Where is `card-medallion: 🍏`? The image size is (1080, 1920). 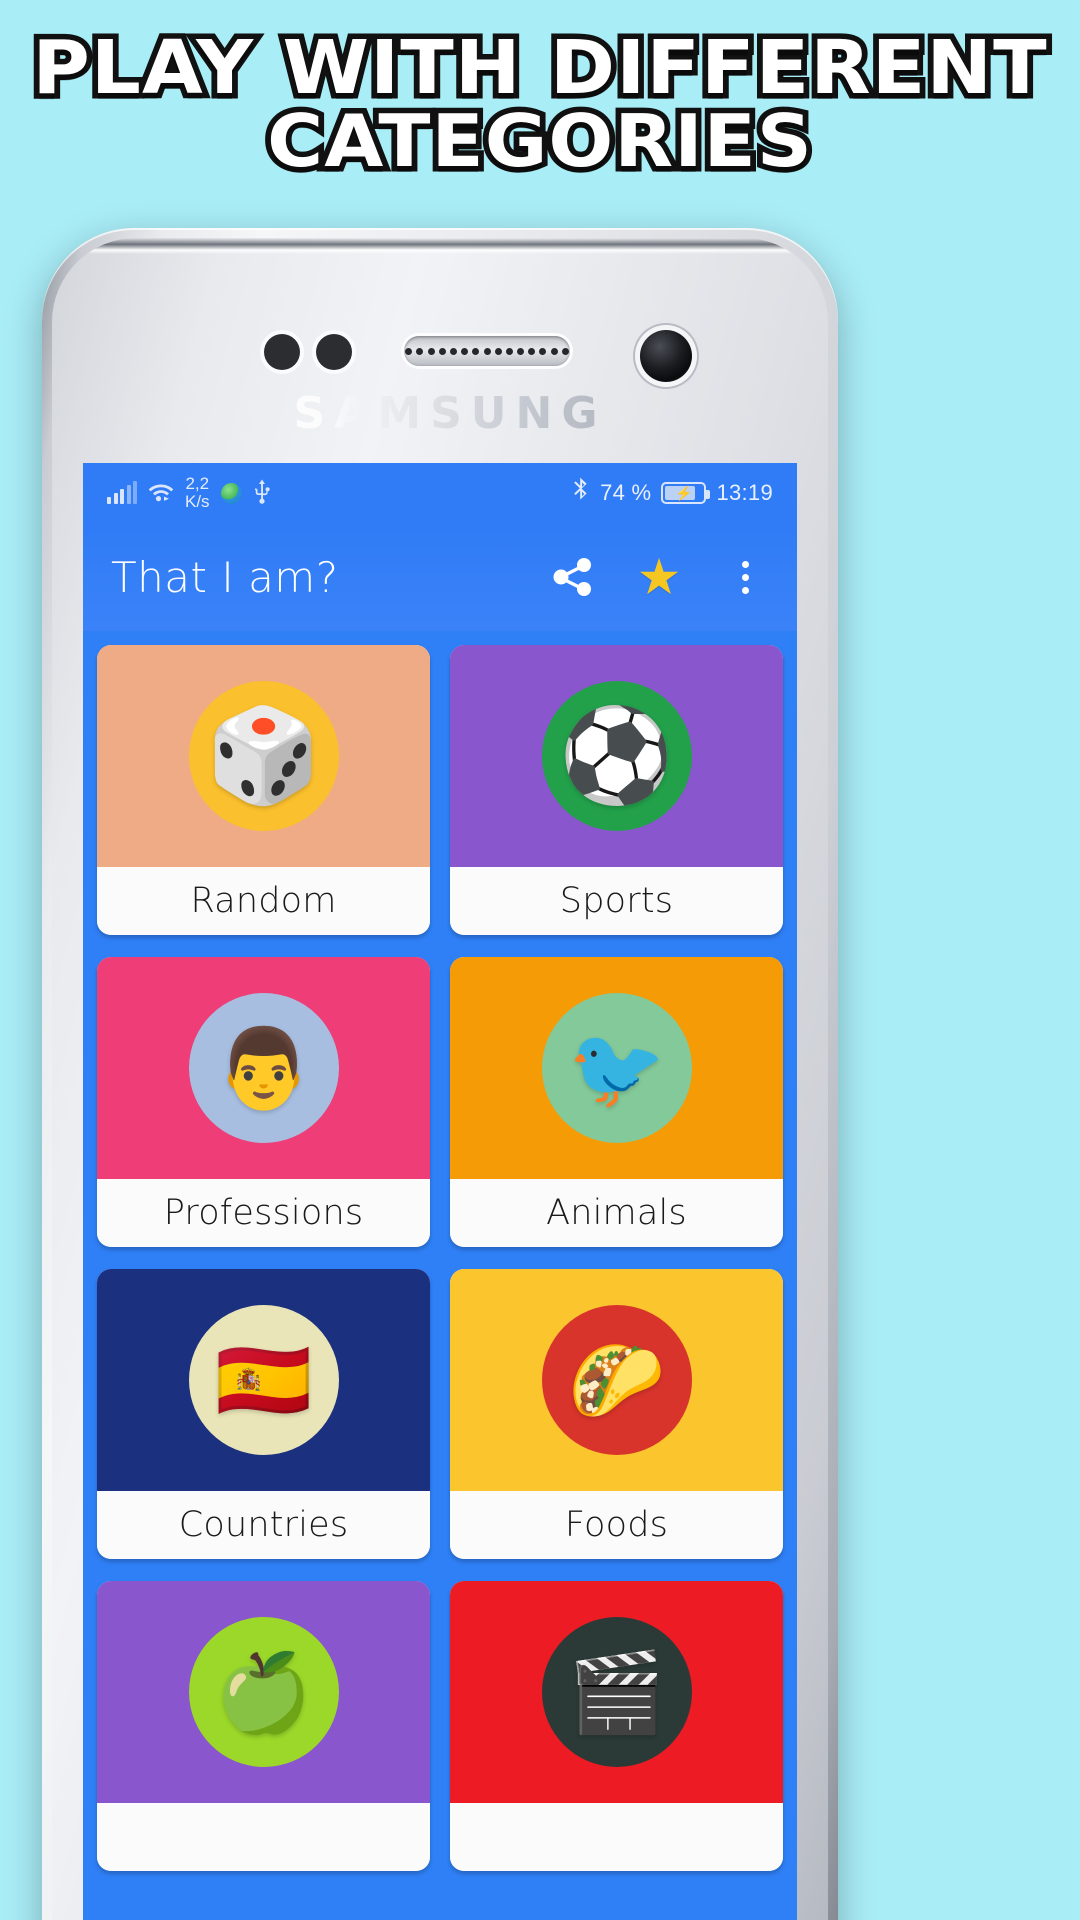
card-medallion: 🍏 is located at coordinates (263, 1692).